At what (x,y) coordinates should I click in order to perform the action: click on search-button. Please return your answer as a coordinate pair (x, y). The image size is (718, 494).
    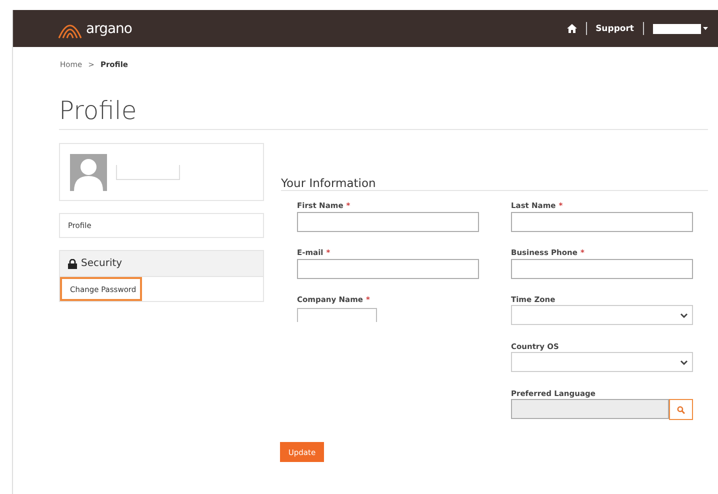
    Looking at the image, I should click on (681, 409).